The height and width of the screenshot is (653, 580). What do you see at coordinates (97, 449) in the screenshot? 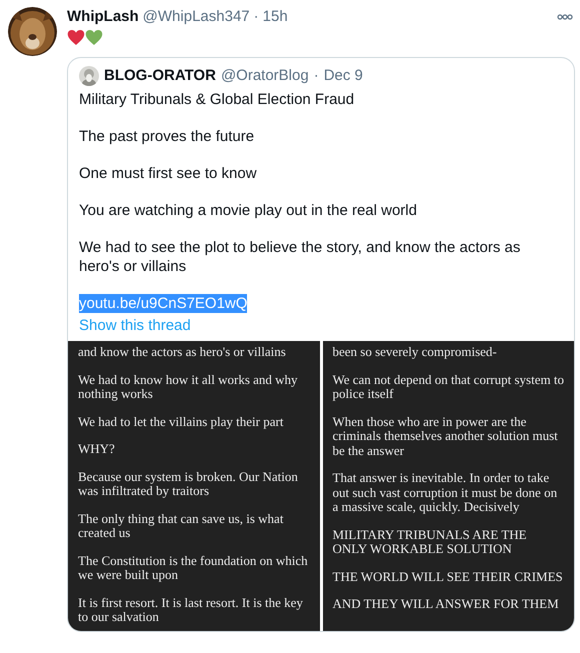
I see `screenshot-paragraph: WHY?` at bounding box center [97, 449].